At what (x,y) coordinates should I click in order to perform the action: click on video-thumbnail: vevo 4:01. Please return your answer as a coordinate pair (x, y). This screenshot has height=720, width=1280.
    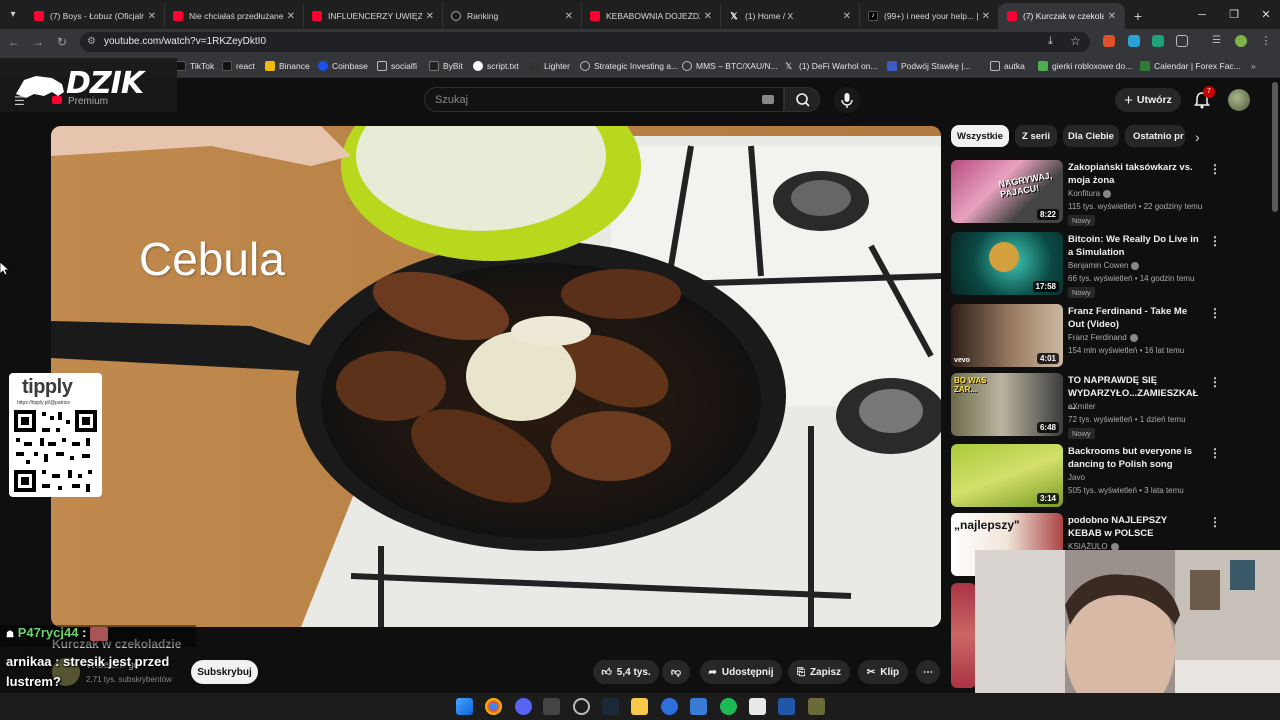
    Looking at the image, I should click on (1007, 335).